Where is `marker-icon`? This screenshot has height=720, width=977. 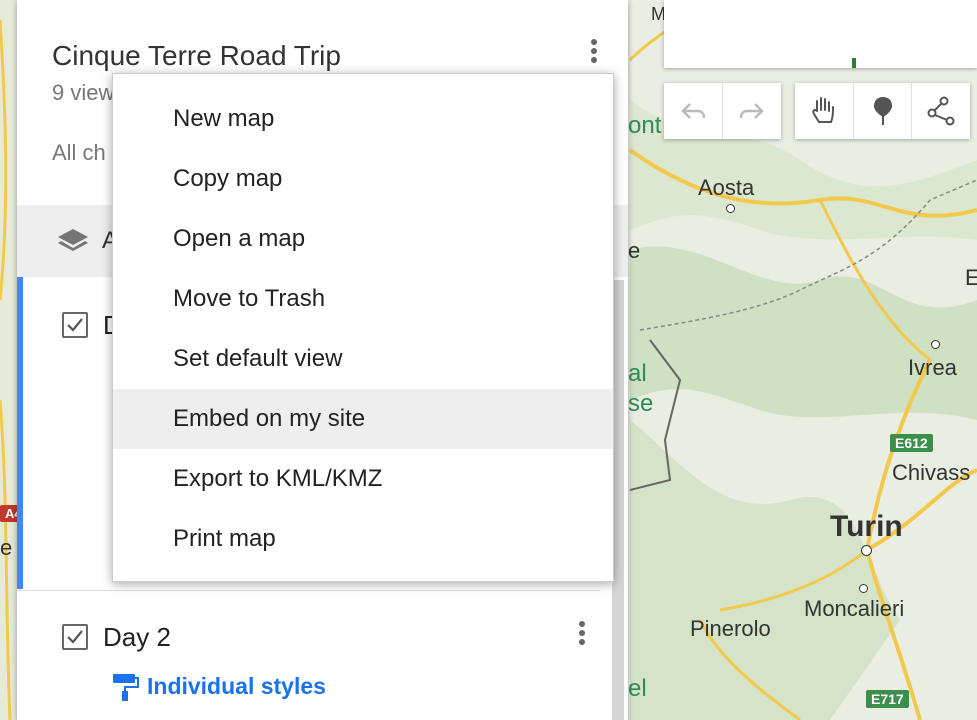 marker-icon is located at coordinates (882, 111).